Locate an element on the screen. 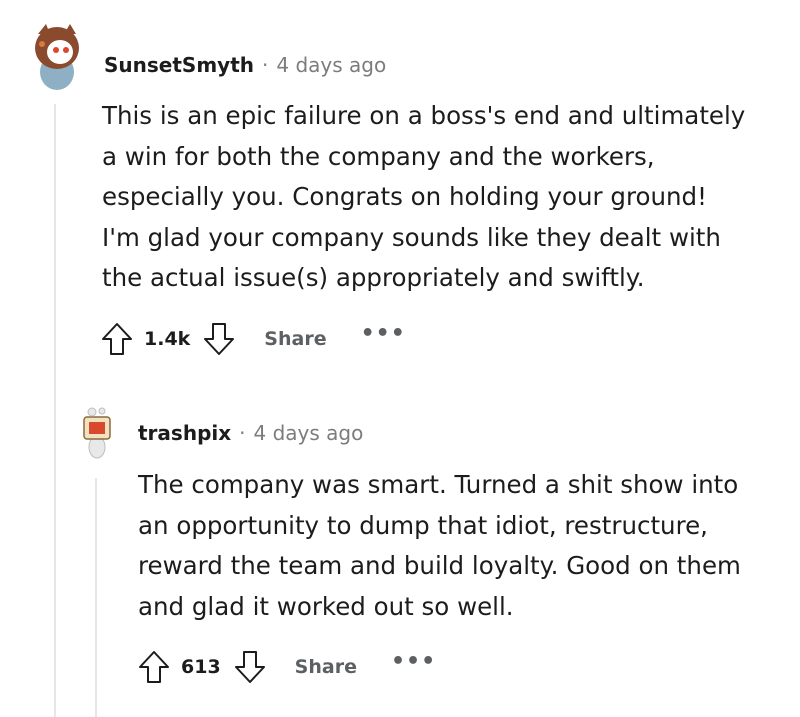 Image resolution: width=800 pixels, height=717 pixels. vote-score: 613 is located at coordinates (201, 667).